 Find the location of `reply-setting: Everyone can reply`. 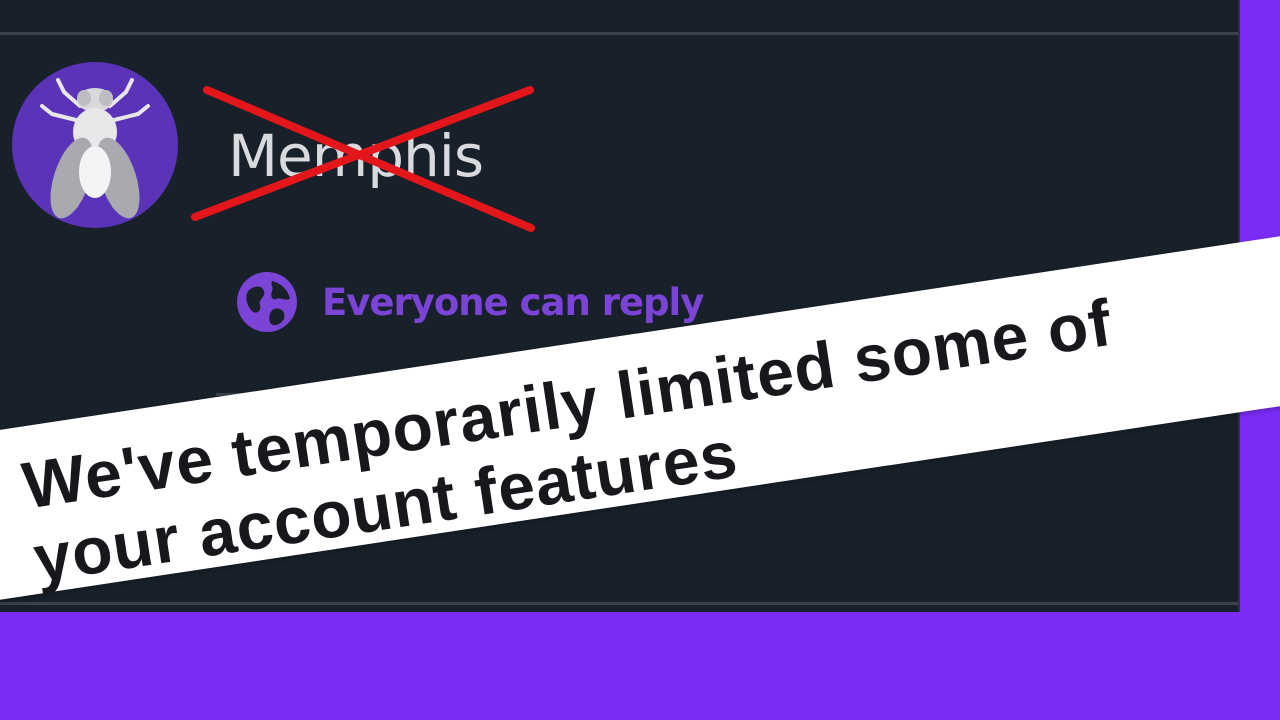

reply-setting: Everyone can reply is located at coordinates (470, 302).